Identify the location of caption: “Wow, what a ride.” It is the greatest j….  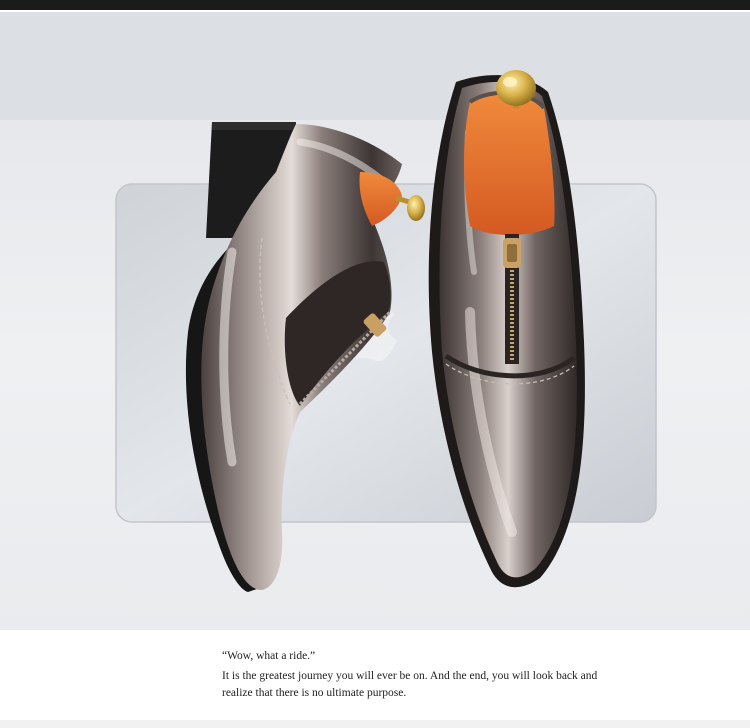
(472, 675).